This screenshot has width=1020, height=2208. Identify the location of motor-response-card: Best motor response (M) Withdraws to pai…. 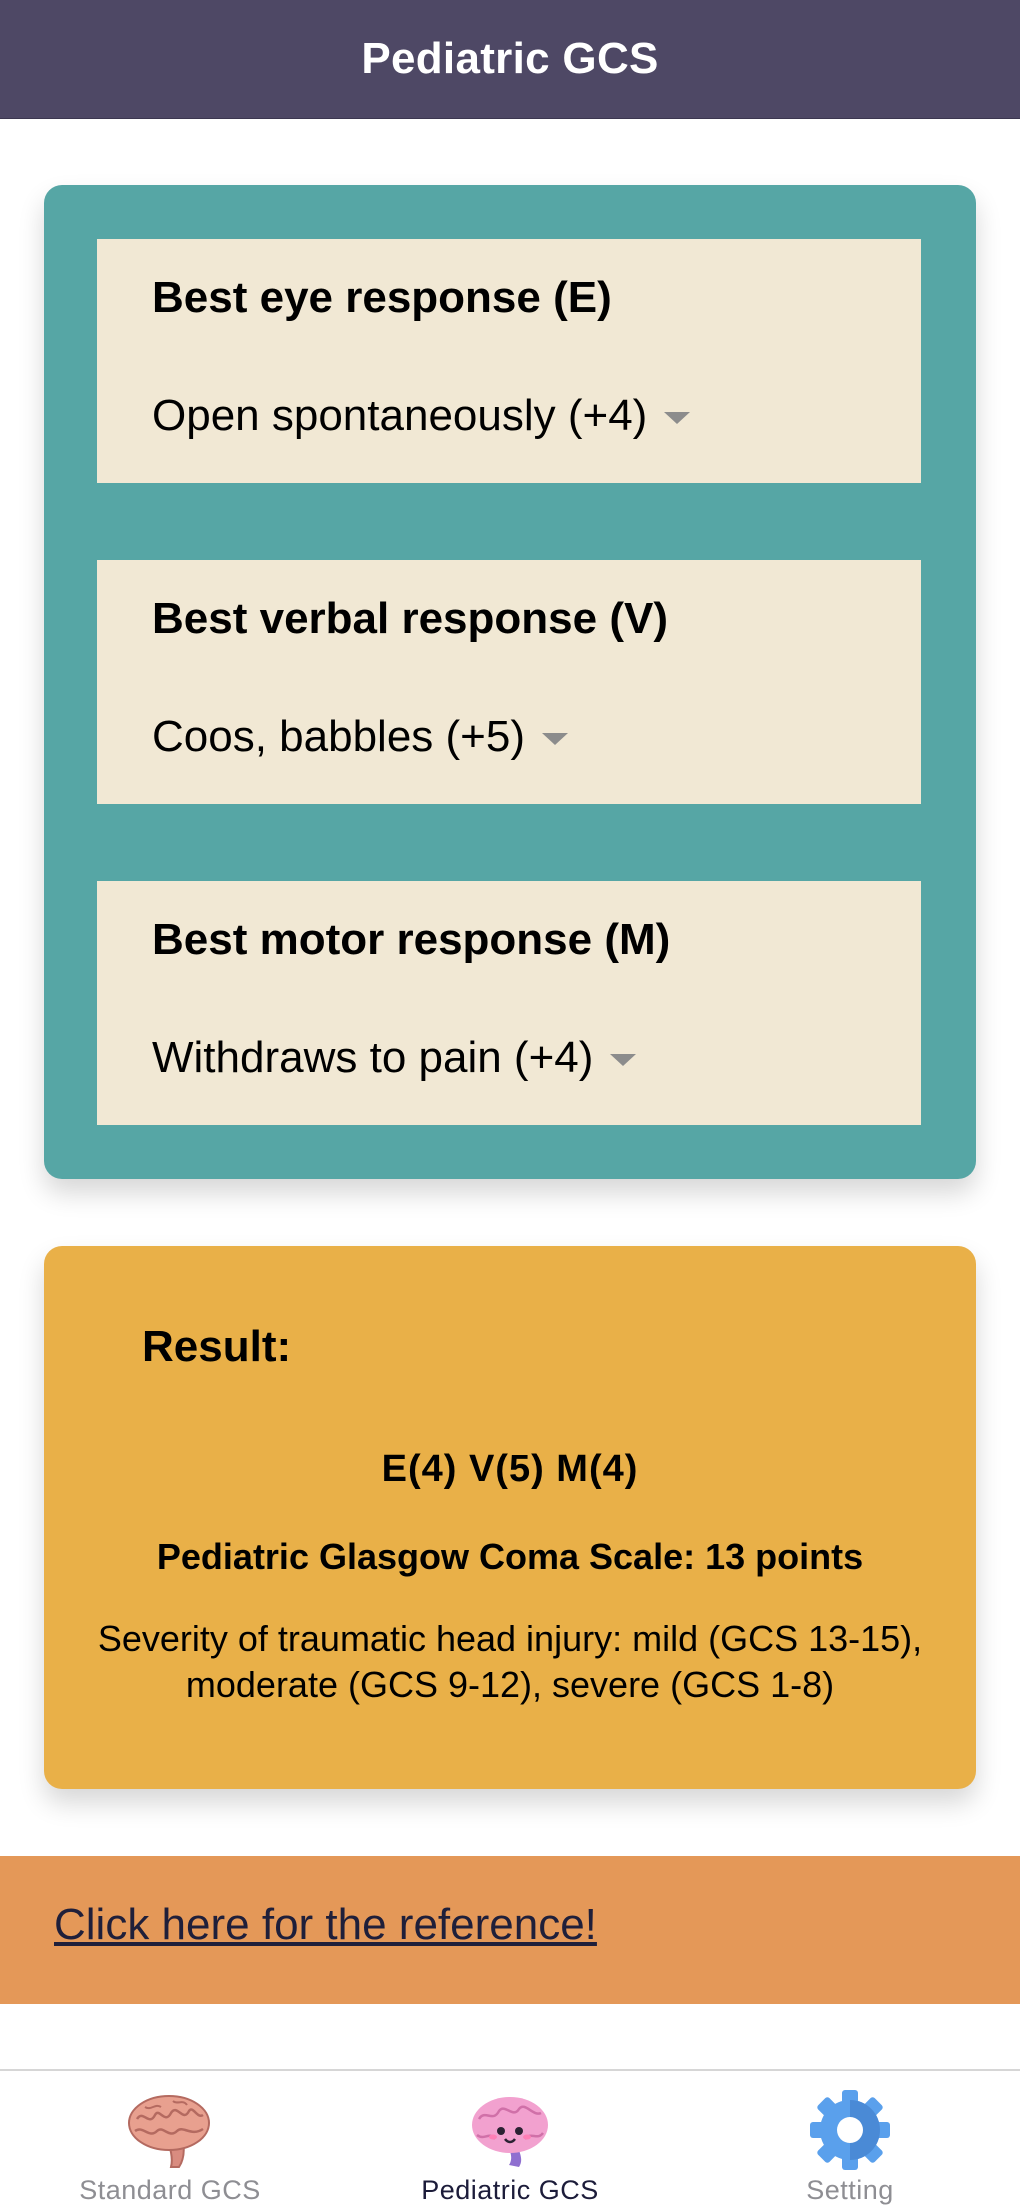
(509, 1003).